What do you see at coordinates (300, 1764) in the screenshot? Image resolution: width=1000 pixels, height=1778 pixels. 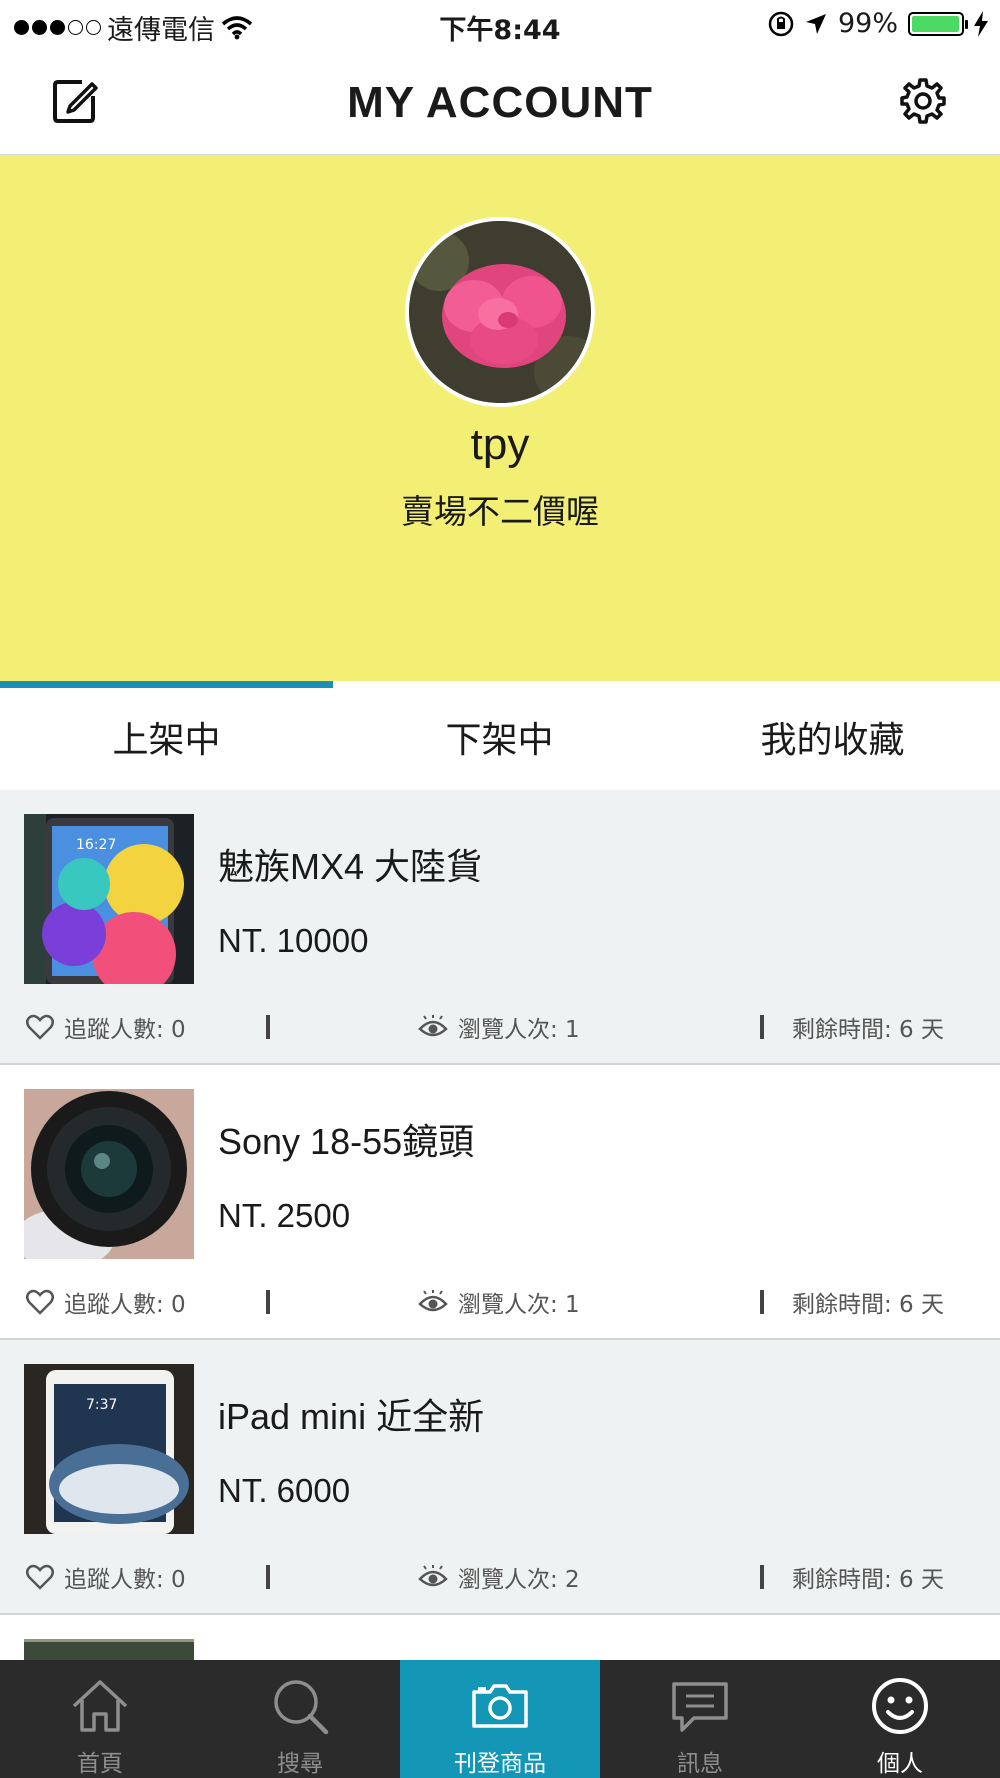 I see `tab-search-label: 搜尋` at bounding box center [300, 1764].